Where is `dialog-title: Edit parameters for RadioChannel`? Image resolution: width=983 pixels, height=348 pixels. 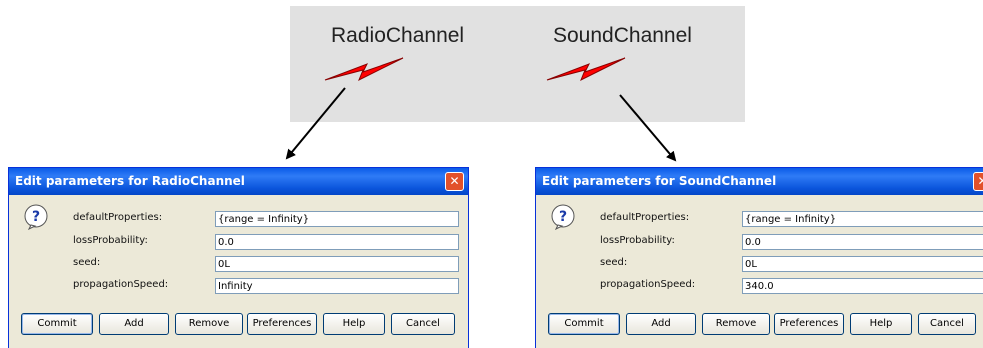
dialog-title: Edit parameters for RadioChannel is located at coordinates (130, 181).